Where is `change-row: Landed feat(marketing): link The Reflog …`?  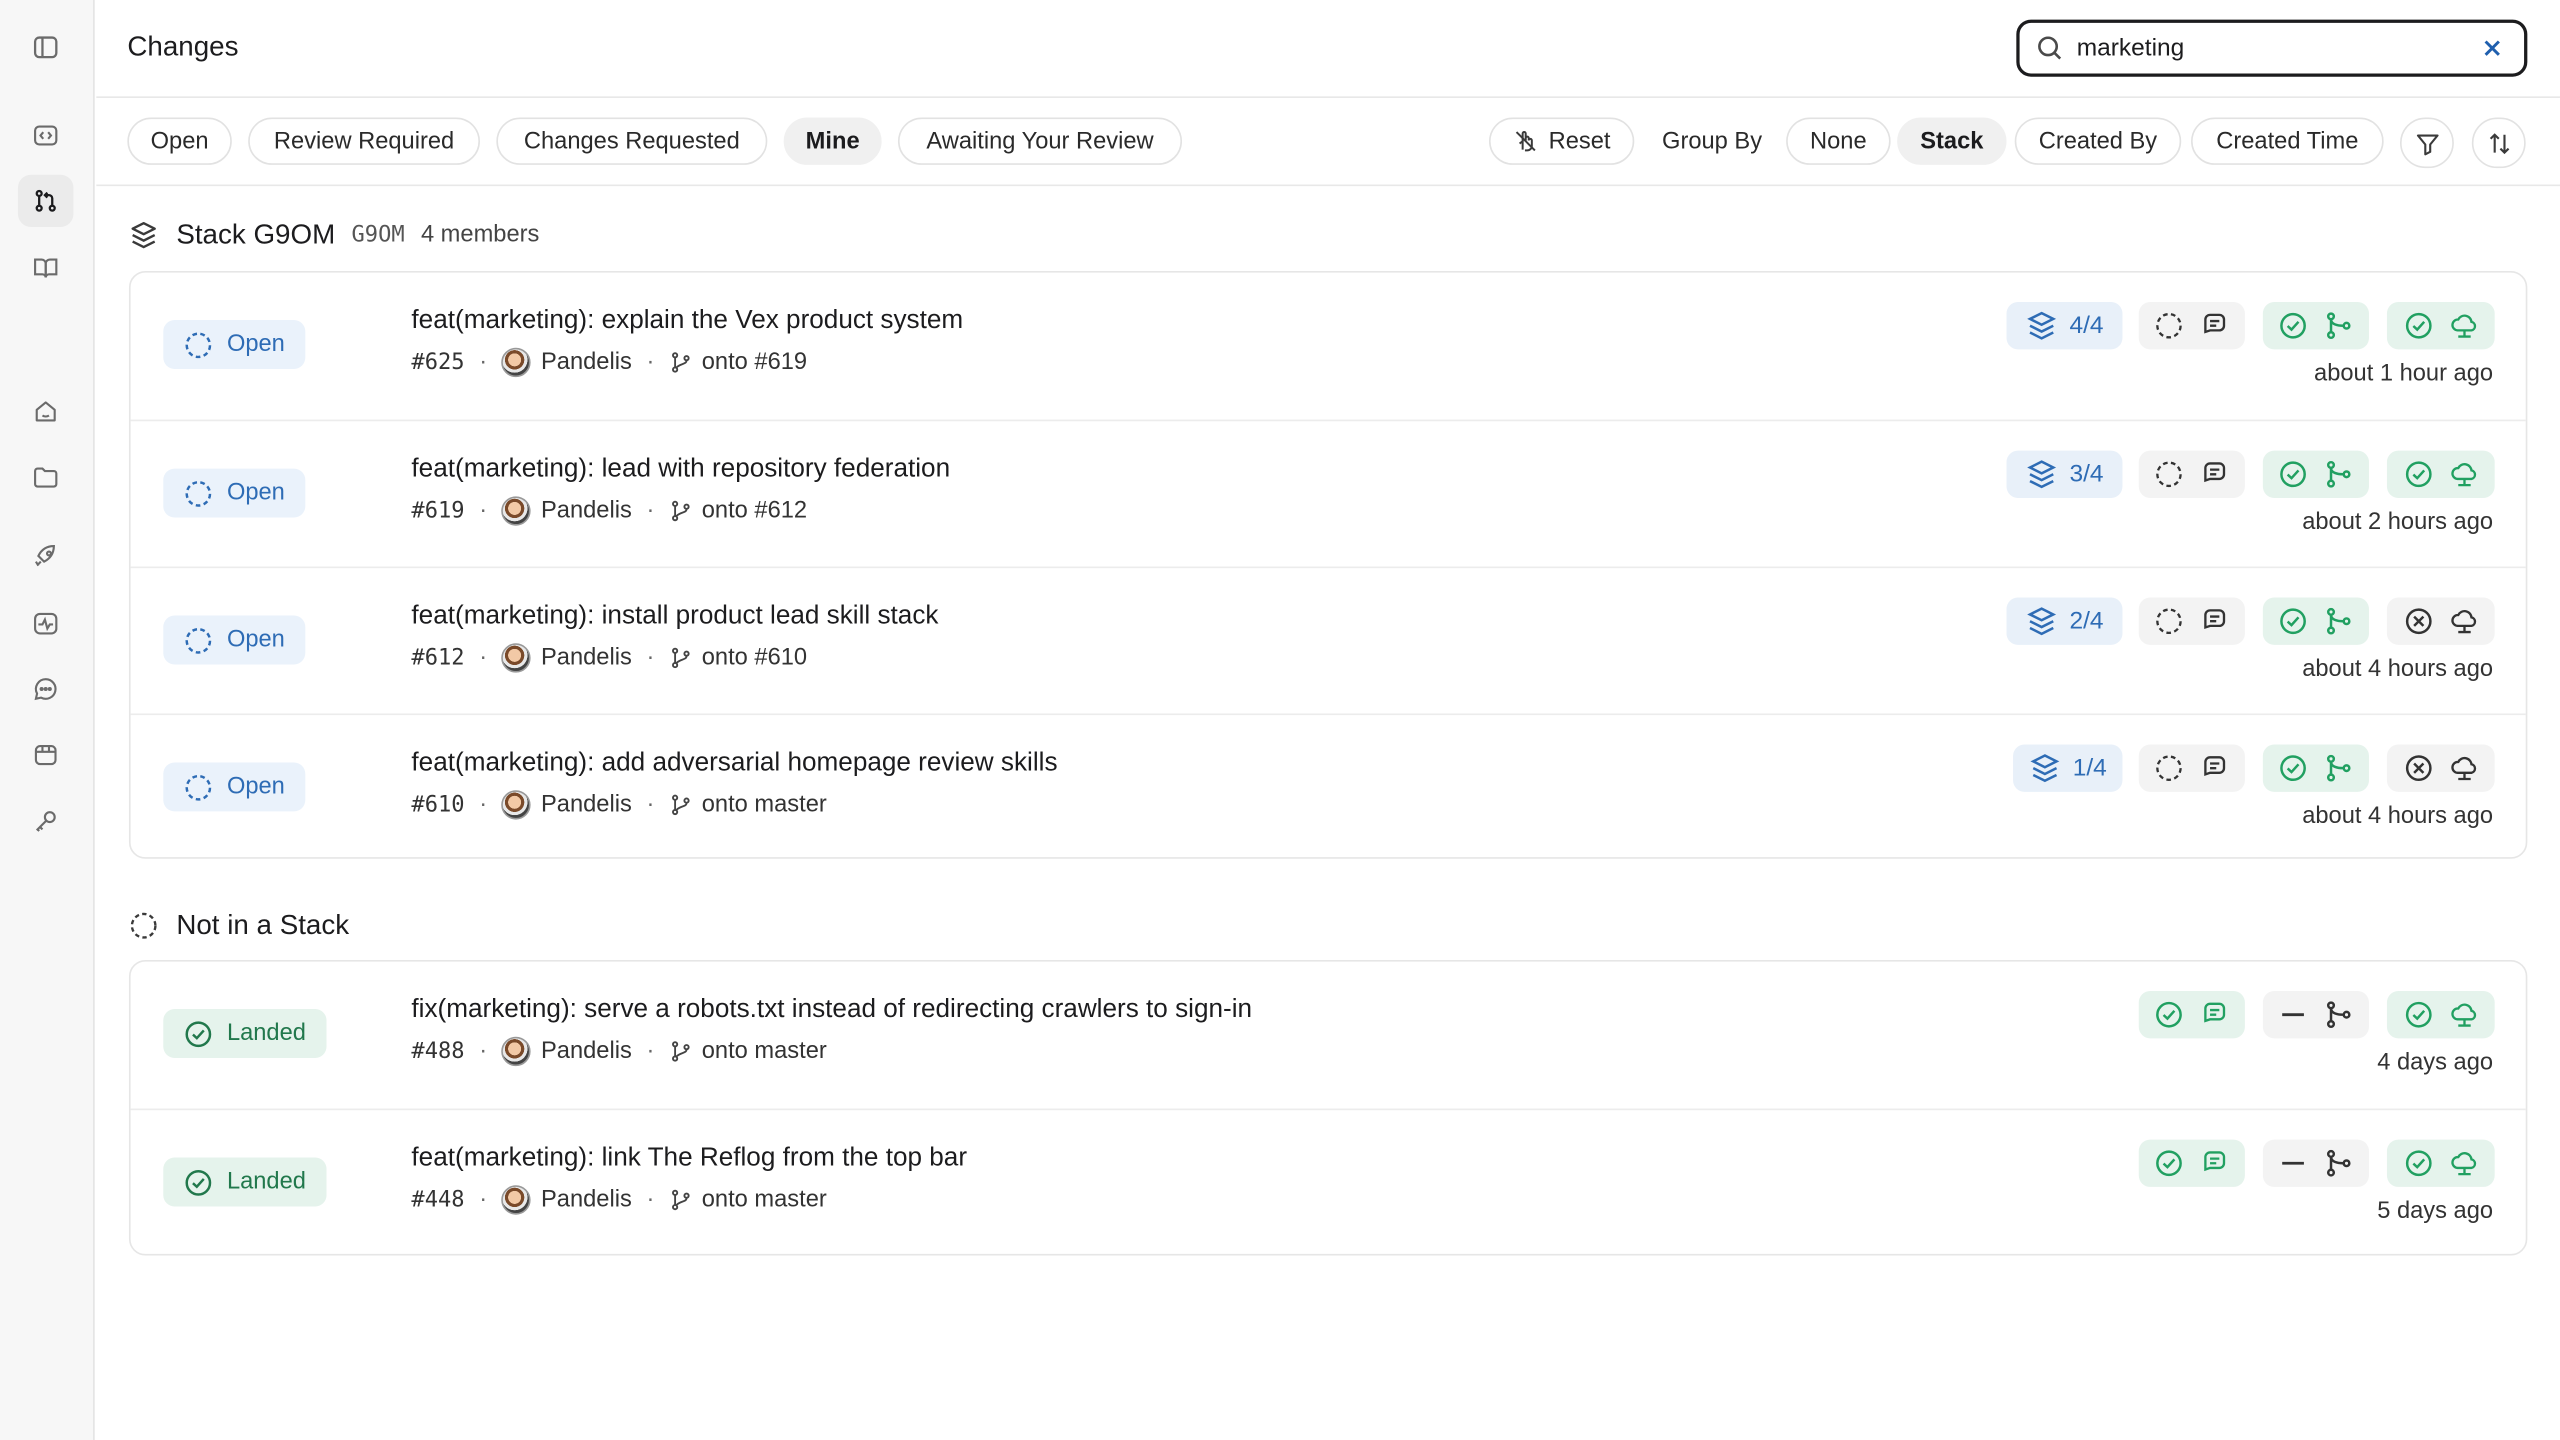
change-row: Landed feat(marketing): link The Reflog … is located at coordinates (1328, 1182).